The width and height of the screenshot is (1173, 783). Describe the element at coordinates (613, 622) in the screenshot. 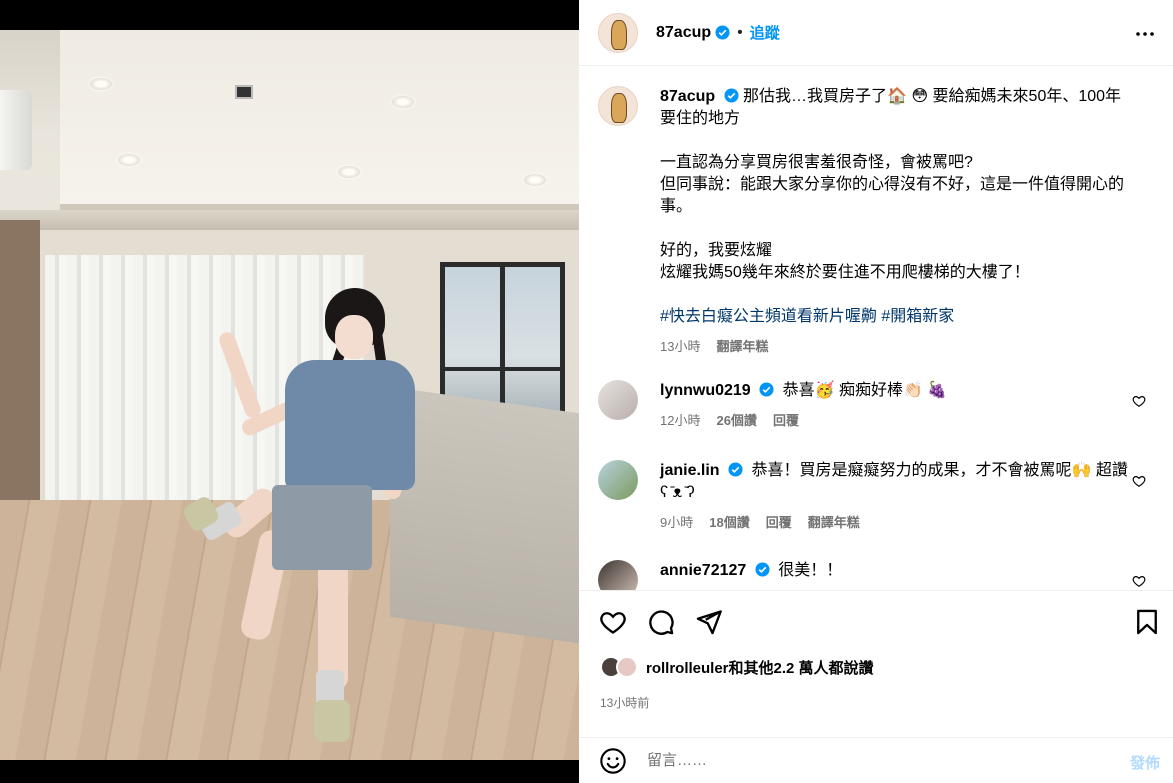

I see `heart-icon` at that location.